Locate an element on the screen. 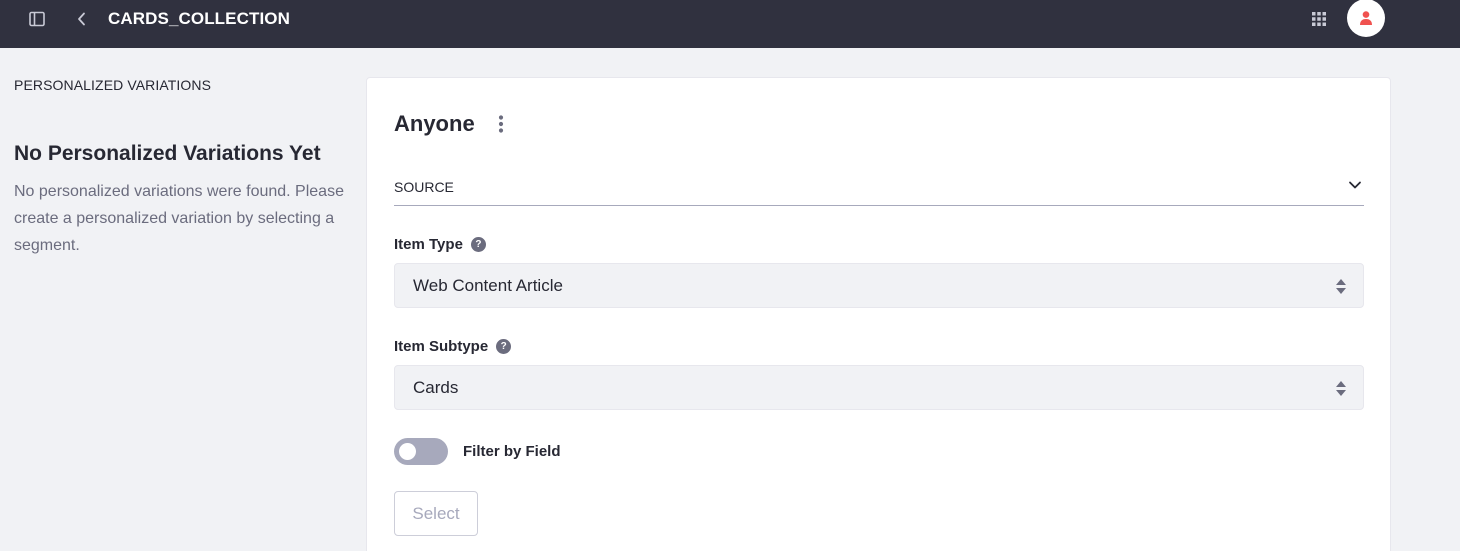 The width and height of the screenshot is (1460, 551). sidebar-toggle-icon is located at coordinates (37, 19).